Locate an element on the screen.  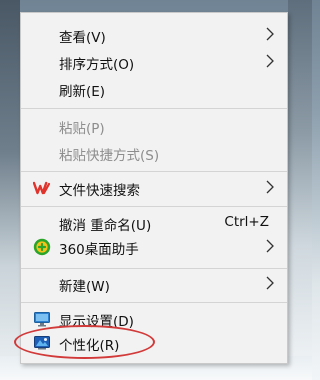
menu-item-label: 粘贴(P) is located at coordinates (82, 129).